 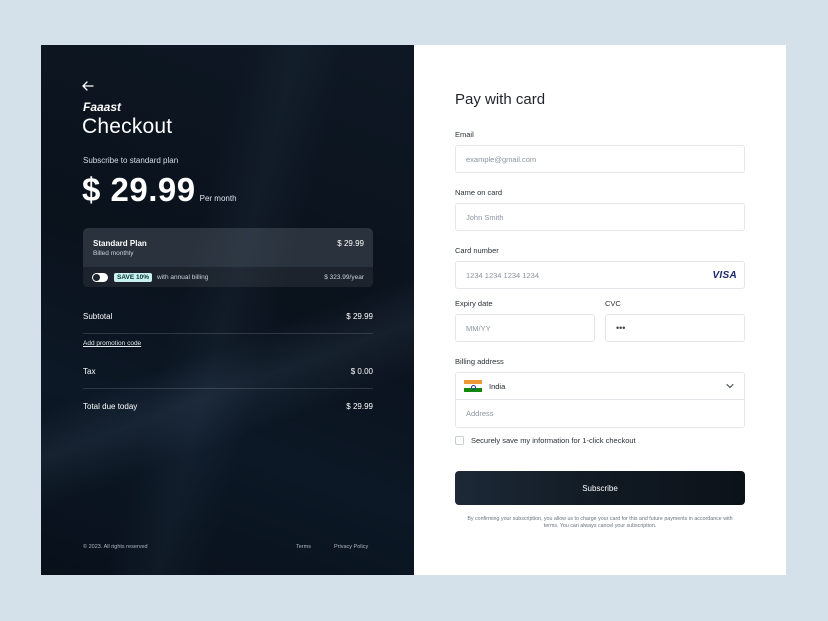 I want to click on plan-price: $ 29.99, so click(x=350, y=243).